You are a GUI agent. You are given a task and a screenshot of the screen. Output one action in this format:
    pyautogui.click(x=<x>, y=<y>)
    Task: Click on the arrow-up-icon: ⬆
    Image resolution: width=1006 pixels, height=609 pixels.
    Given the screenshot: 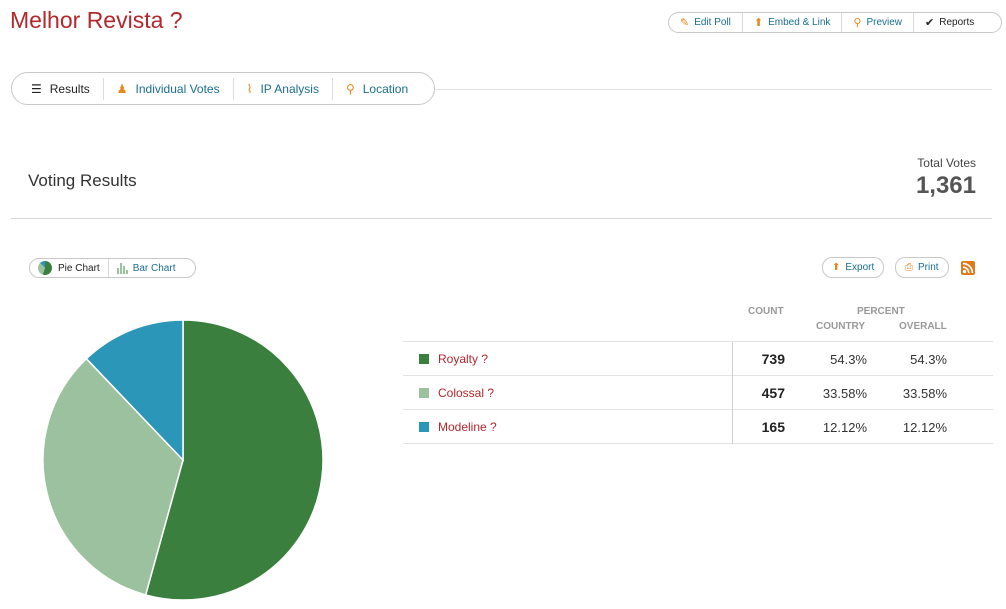 What is the action you would take?
    pyautogui.click(x=758, y=23)
    